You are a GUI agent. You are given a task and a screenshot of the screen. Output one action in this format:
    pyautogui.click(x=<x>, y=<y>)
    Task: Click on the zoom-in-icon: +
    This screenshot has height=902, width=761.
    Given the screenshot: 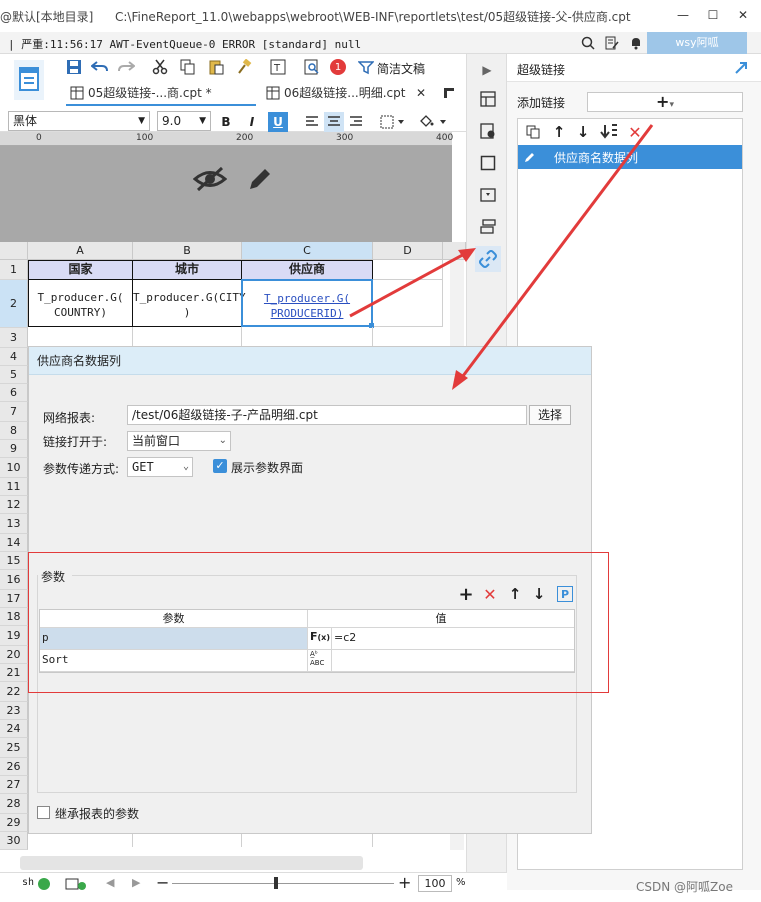 What is the action you would take?
    pyautogui.click(x=404, y=882)
    